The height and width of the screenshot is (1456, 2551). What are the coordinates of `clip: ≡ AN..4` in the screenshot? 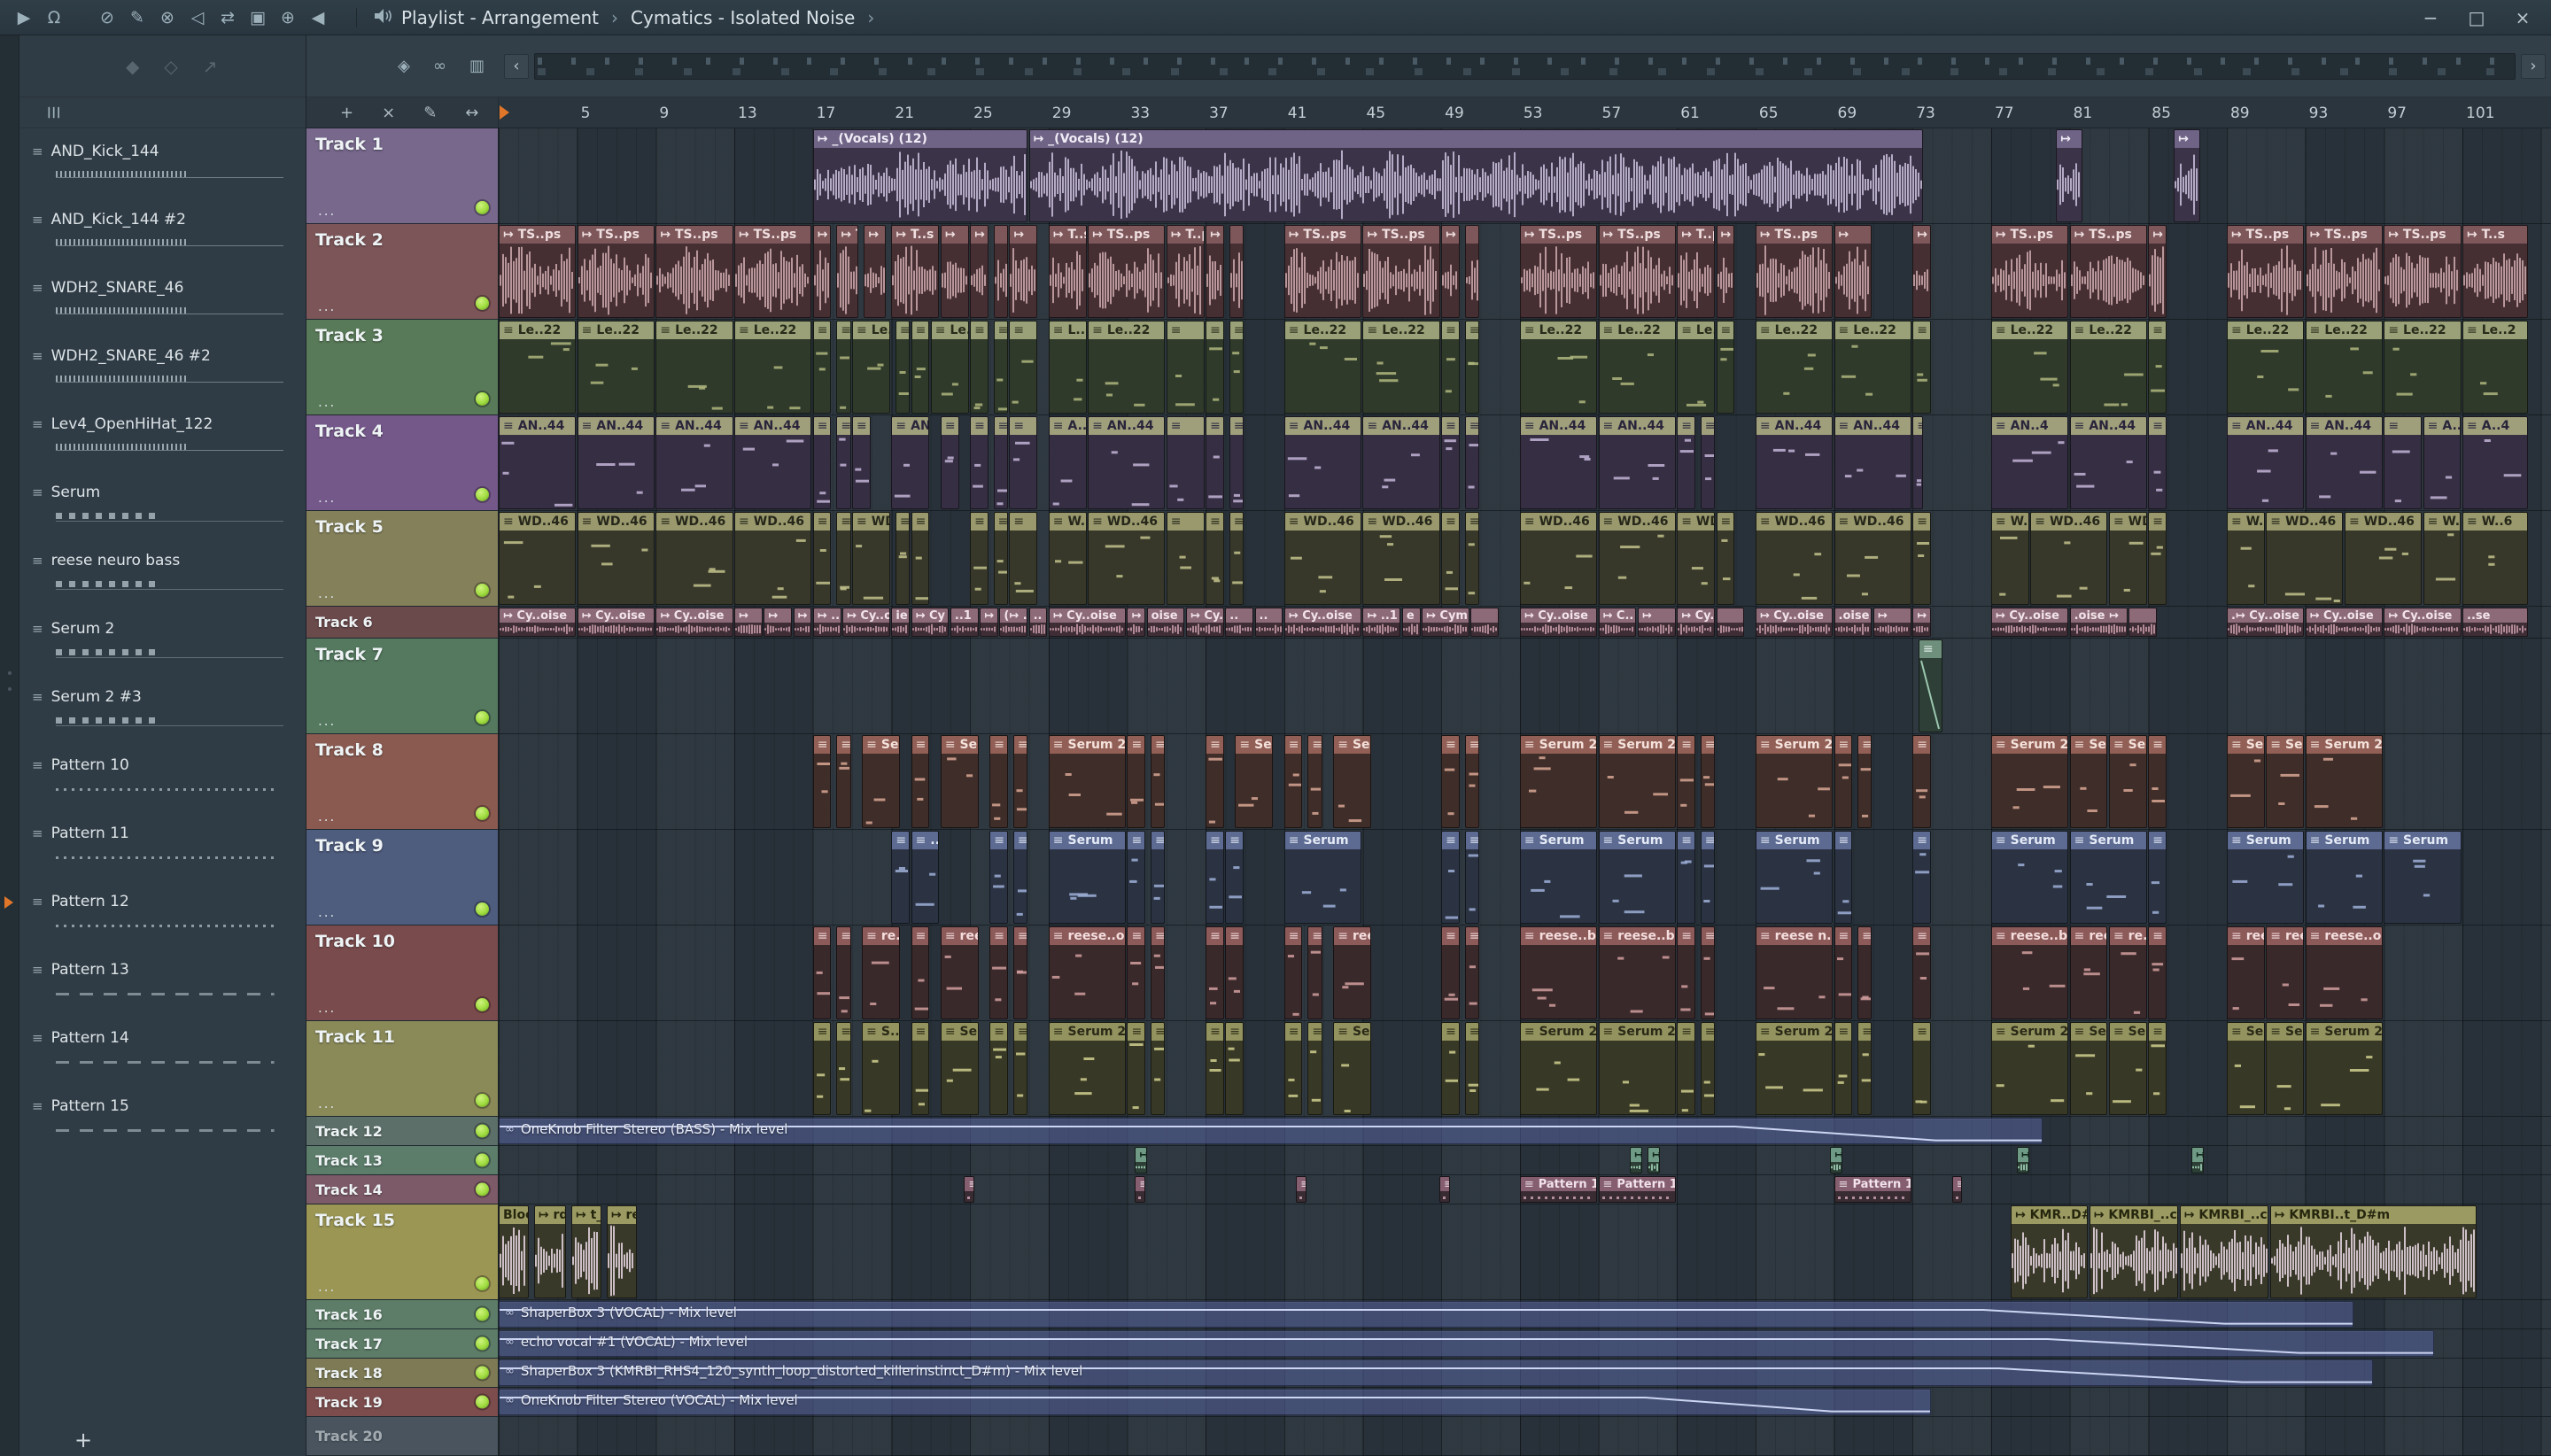 It's located at (2029, 462).